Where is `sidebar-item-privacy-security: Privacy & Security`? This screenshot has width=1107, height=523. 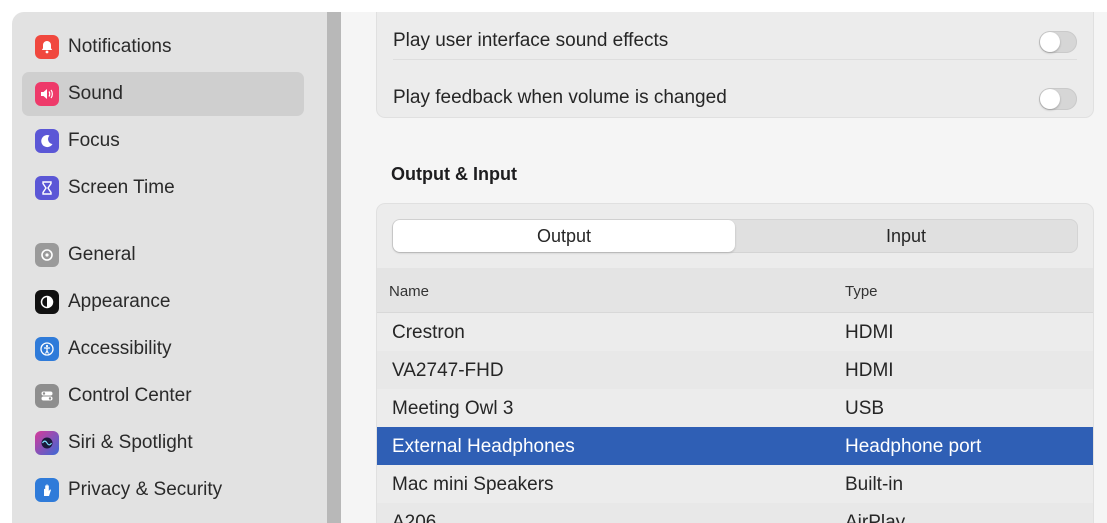
sidebar-item-privacy-security: Privacy & Security is located at coordinates (163, 490).